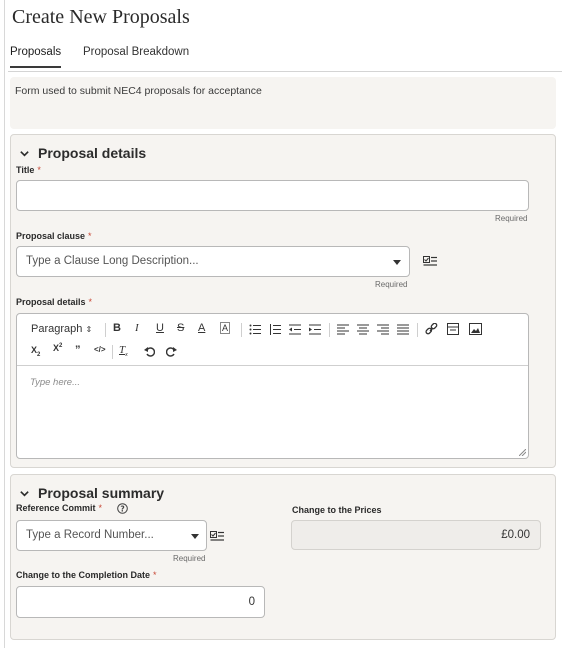  Describe the element at coordinates (272, 195) in the screenshot. I see `title-input` at that location.